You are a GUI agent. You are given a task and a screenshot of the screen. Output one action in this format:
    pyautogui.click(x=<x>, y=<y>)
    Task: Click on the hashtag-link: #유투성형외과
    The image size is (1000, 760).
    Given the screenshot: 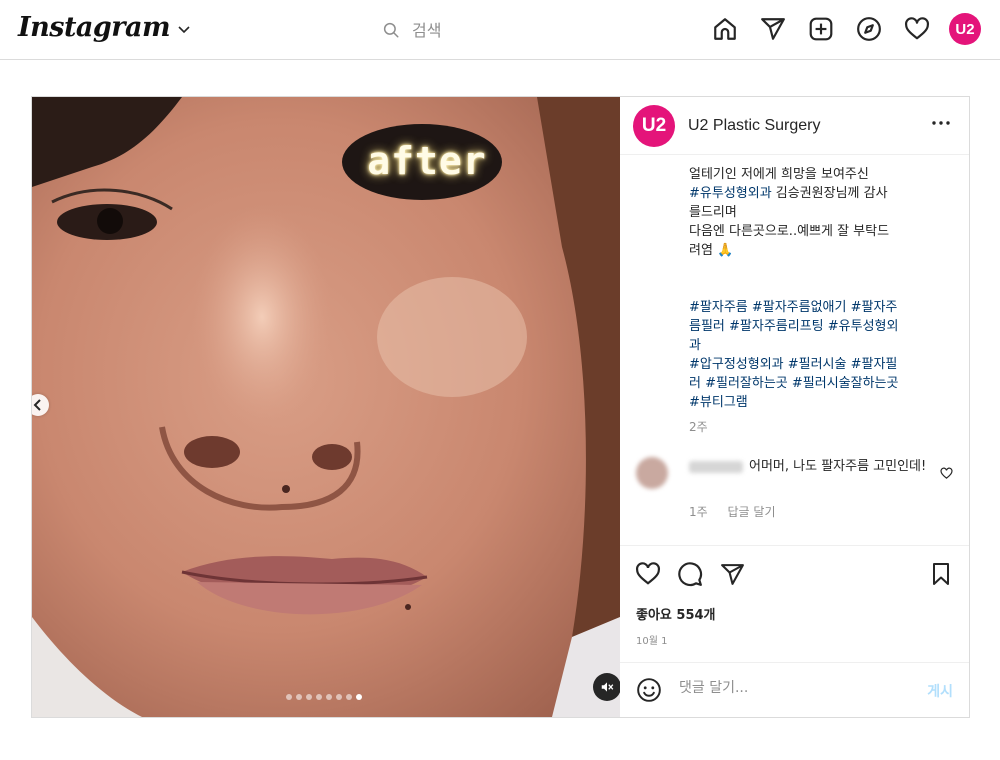 What is the action you would take?
    pyautogui.click(x=730, y=193)
    